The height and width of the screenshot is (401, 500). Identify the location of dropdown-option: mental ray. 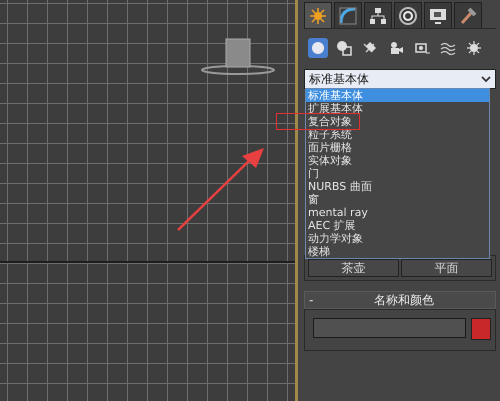
(397, 212).